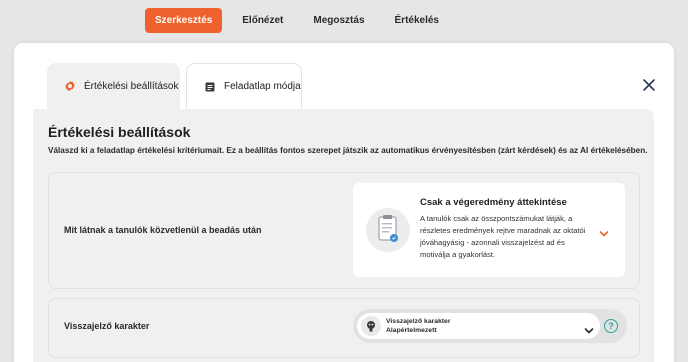 Image resolution: width=688 pixels, height=362 pixels. Describe the element at coordinates (411, 330) in the screenshot. I see `dropdown-value: Alapértelmezett` at that location.